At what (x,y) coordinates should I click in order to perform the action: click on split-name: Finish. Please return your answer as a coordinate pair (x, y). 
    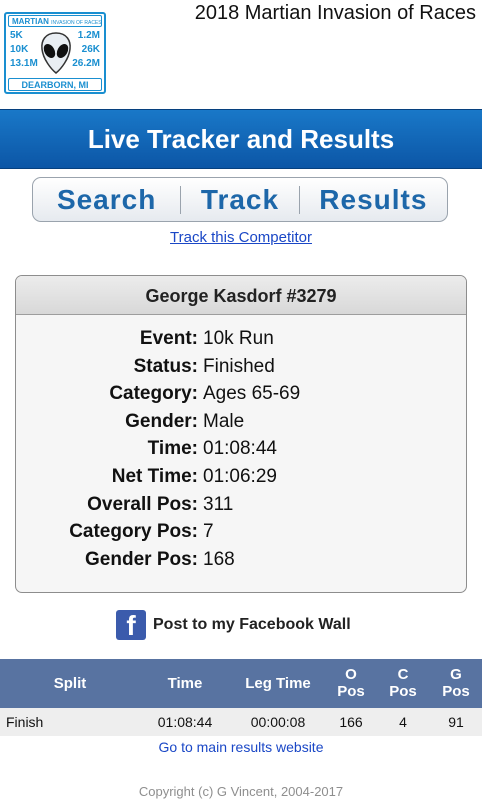
    Looking at the image, I should click on (25, 722).